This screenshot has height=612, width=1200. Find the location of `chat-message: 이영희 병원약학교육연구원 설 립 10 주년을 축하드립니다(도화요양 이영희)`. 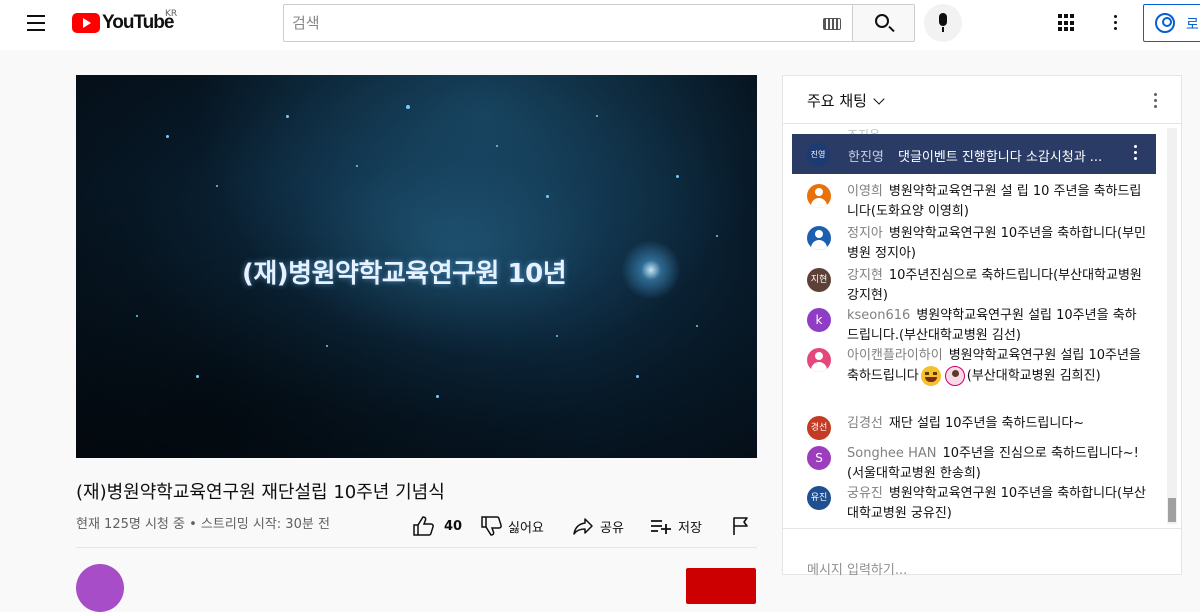

chat-message: 이영희 병원약학교육연구원 설 립 10 주년을 축하드립니다(도화요양 이영희) is located at coordinates (982, 202).